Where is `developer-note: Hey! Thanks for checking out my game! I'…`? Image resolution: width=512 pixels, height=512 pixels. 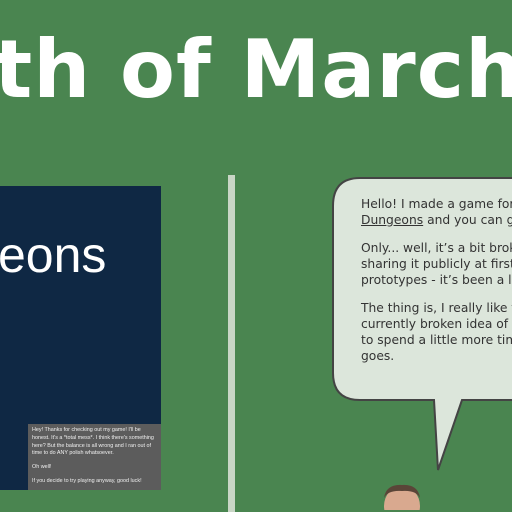
developer-note: Hey! Thanks for checking out my game! I'… is located at coordinates (94, 457).